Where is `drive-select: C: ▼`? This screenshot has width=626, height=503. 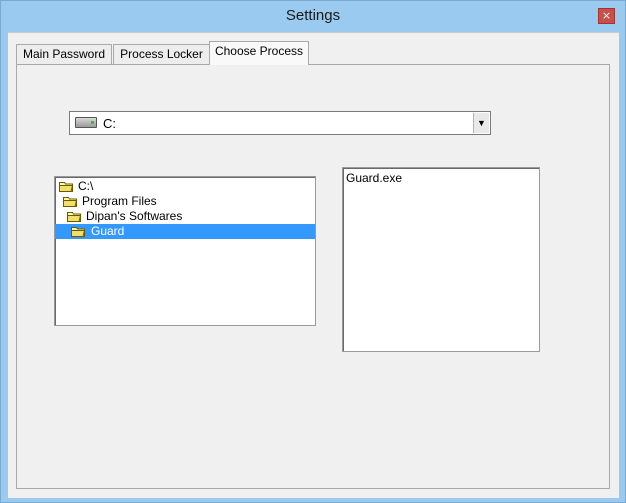
drive-select: C: ▼ is located at coordinates (280, 123).